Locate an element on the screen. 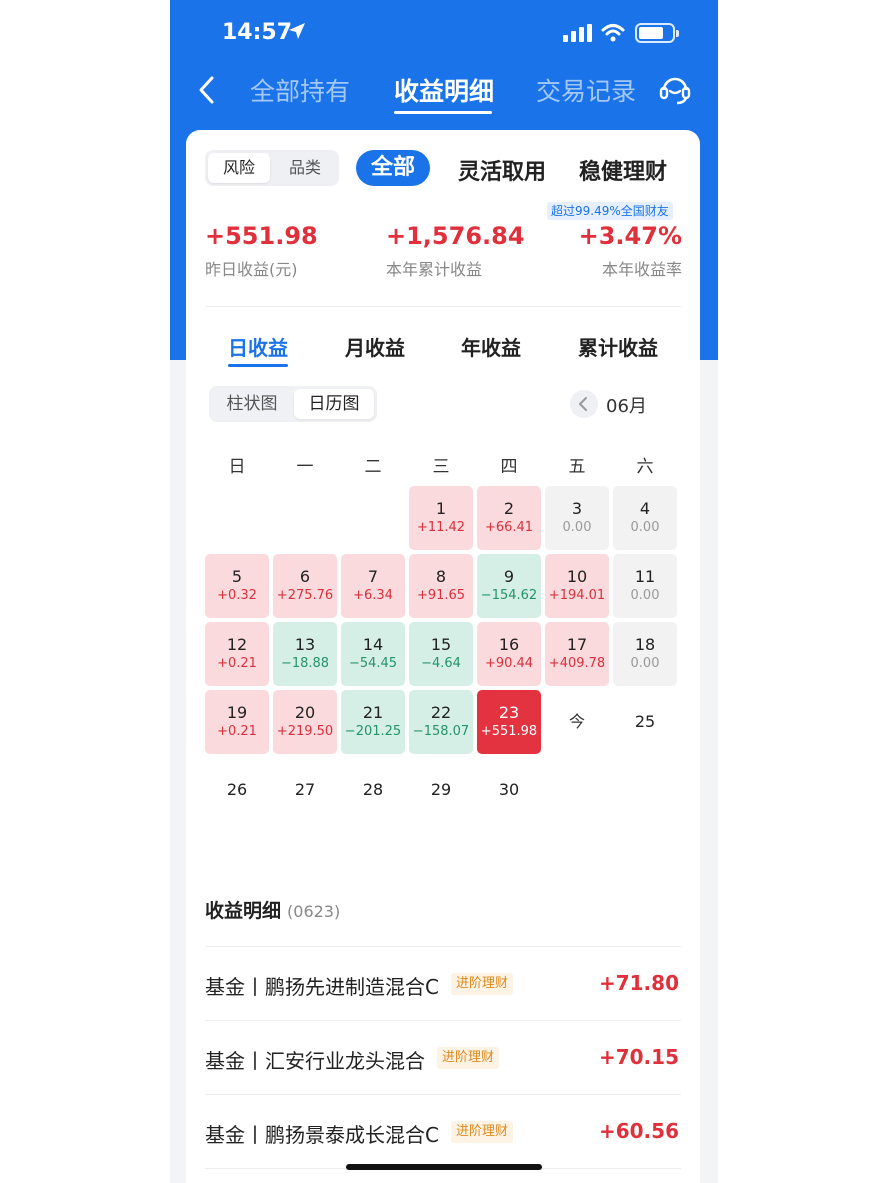 The height and width of the screenshot is (1183, 887). tab-monthly: 月收益 is located at coordinates (375, 346).